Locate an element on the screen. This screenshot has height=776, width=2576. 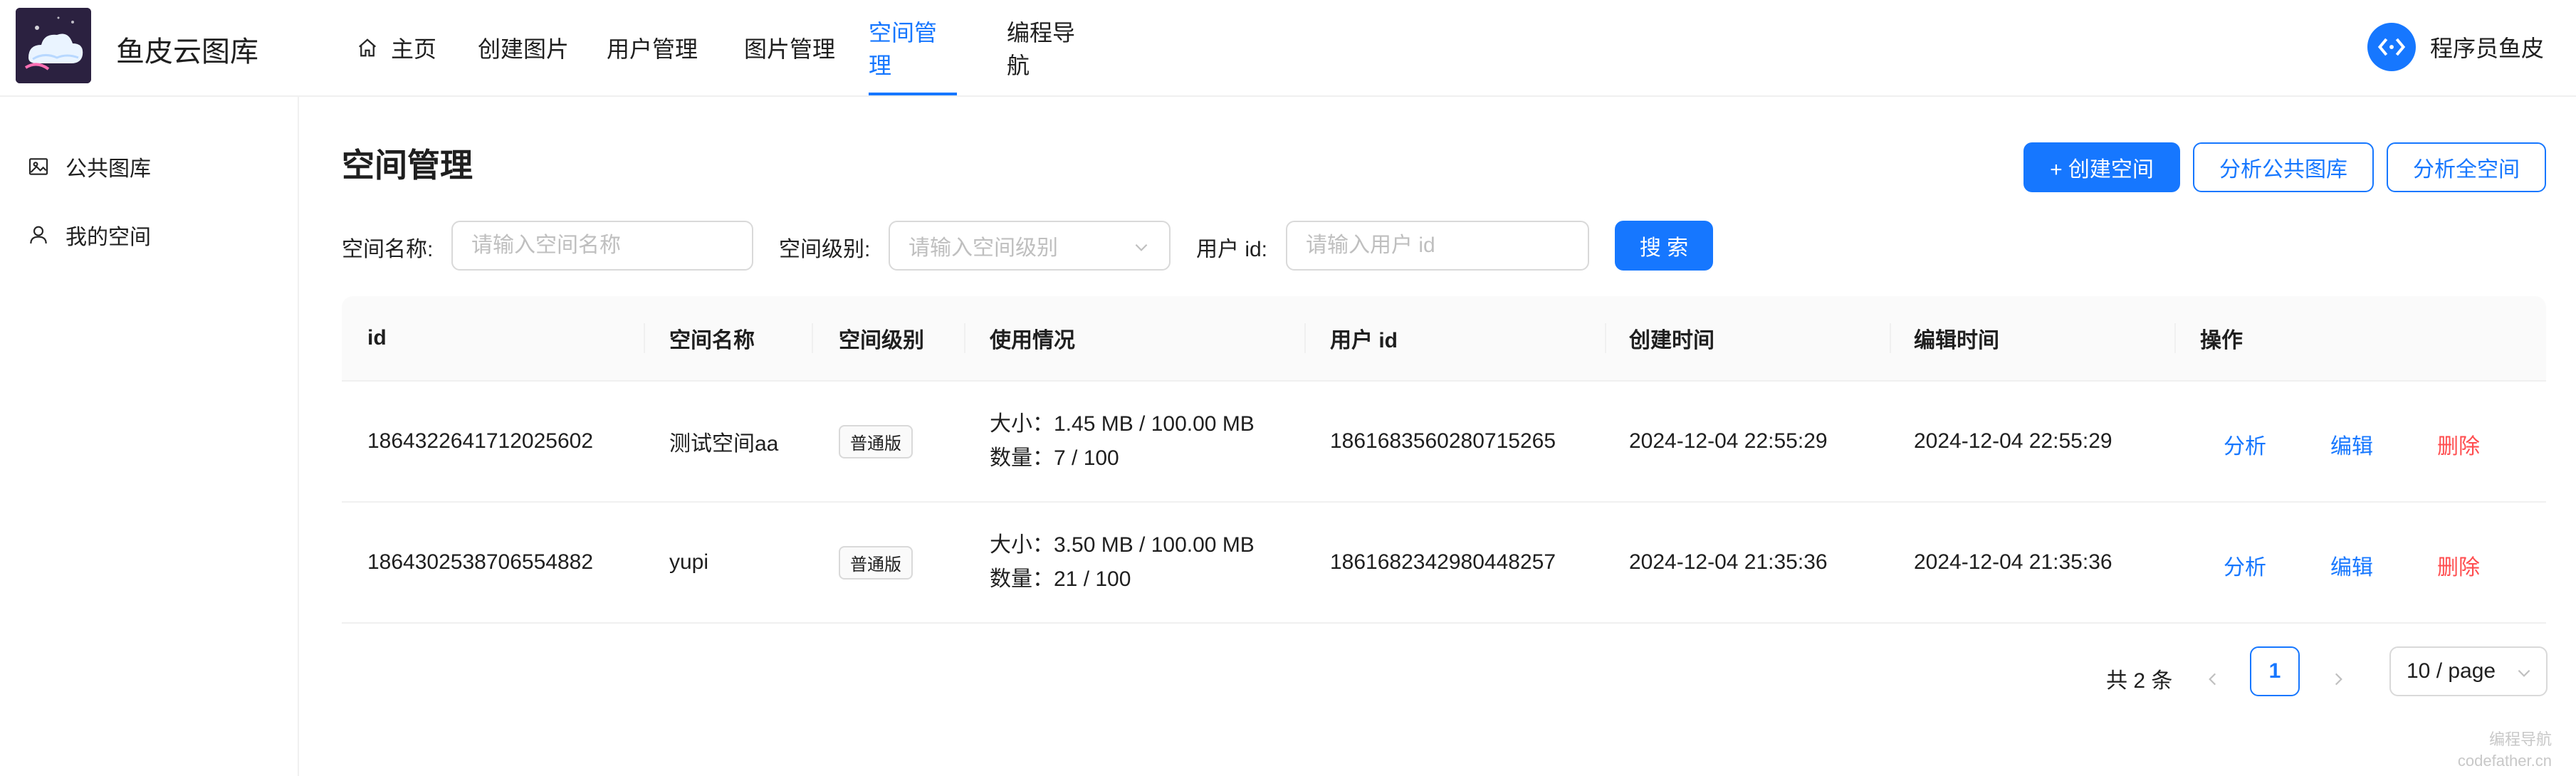
nav-image-manage-label: 图片管理 is located at coordinates (789, 49).